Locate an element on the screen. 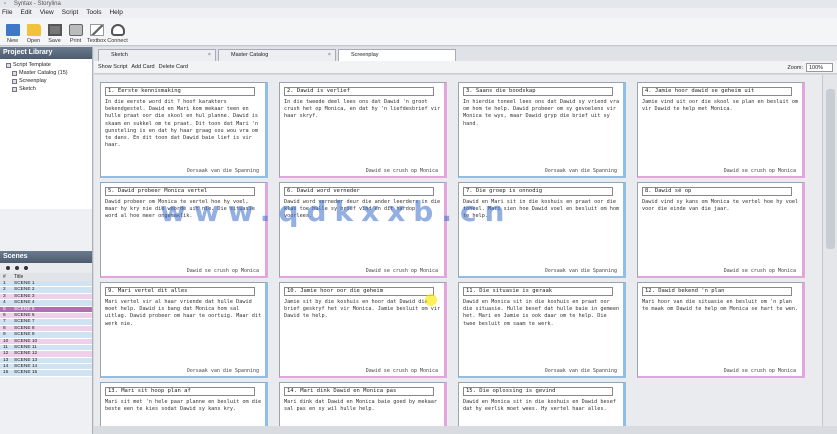 This screenshot has height=434, width=837. menu-help: Help is located at coordinates (115, 13).